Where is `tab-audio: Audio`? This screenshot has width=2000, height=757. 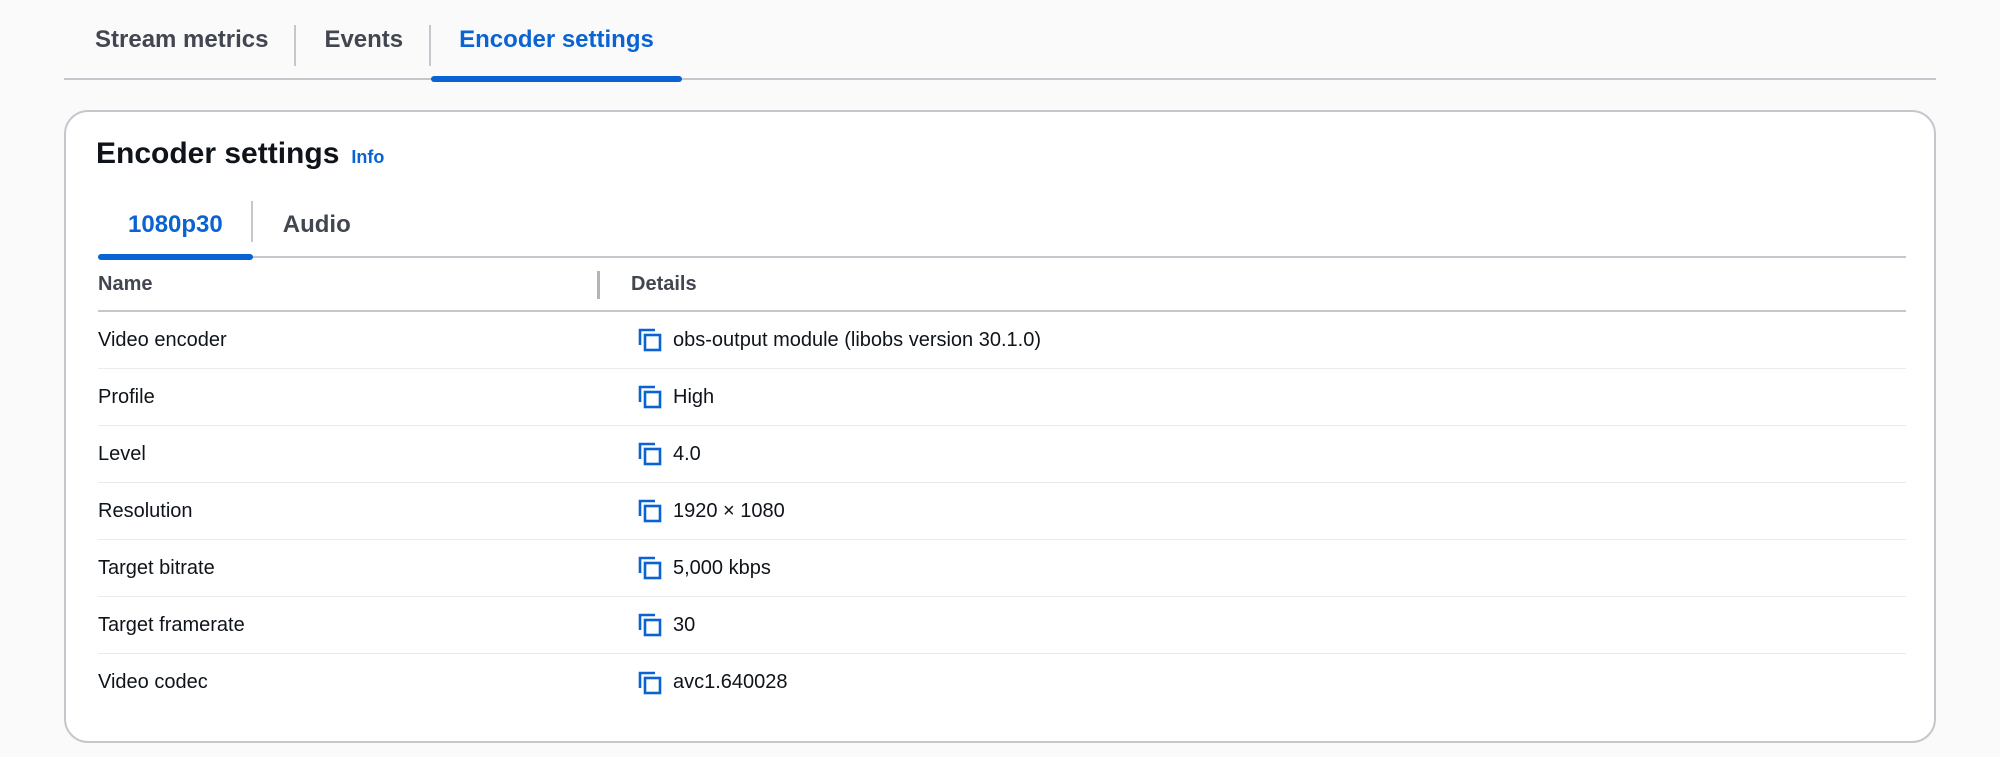
tab-audio: Audio is located at coordinates (317, 225).